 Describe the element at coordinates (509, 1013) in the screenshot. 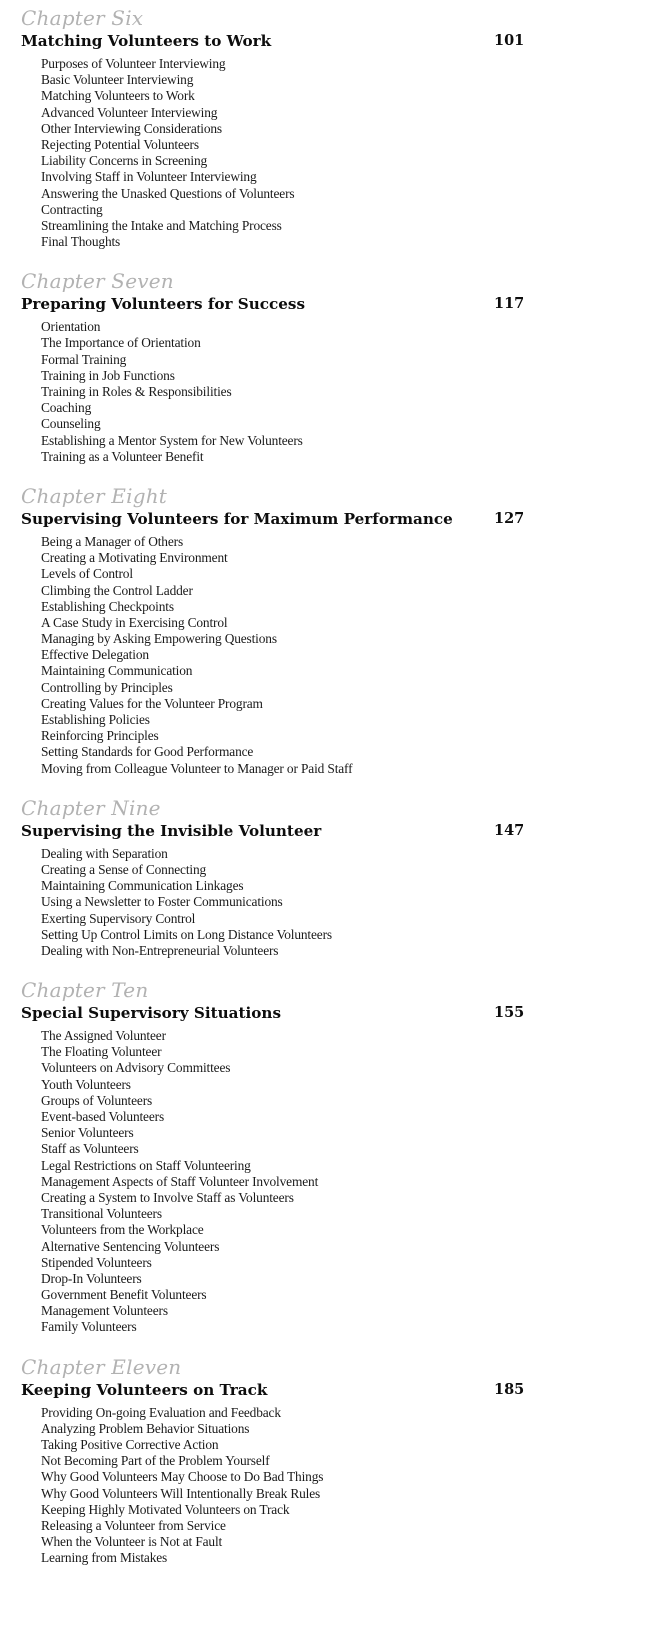

I see `page-number: 155` at that location.